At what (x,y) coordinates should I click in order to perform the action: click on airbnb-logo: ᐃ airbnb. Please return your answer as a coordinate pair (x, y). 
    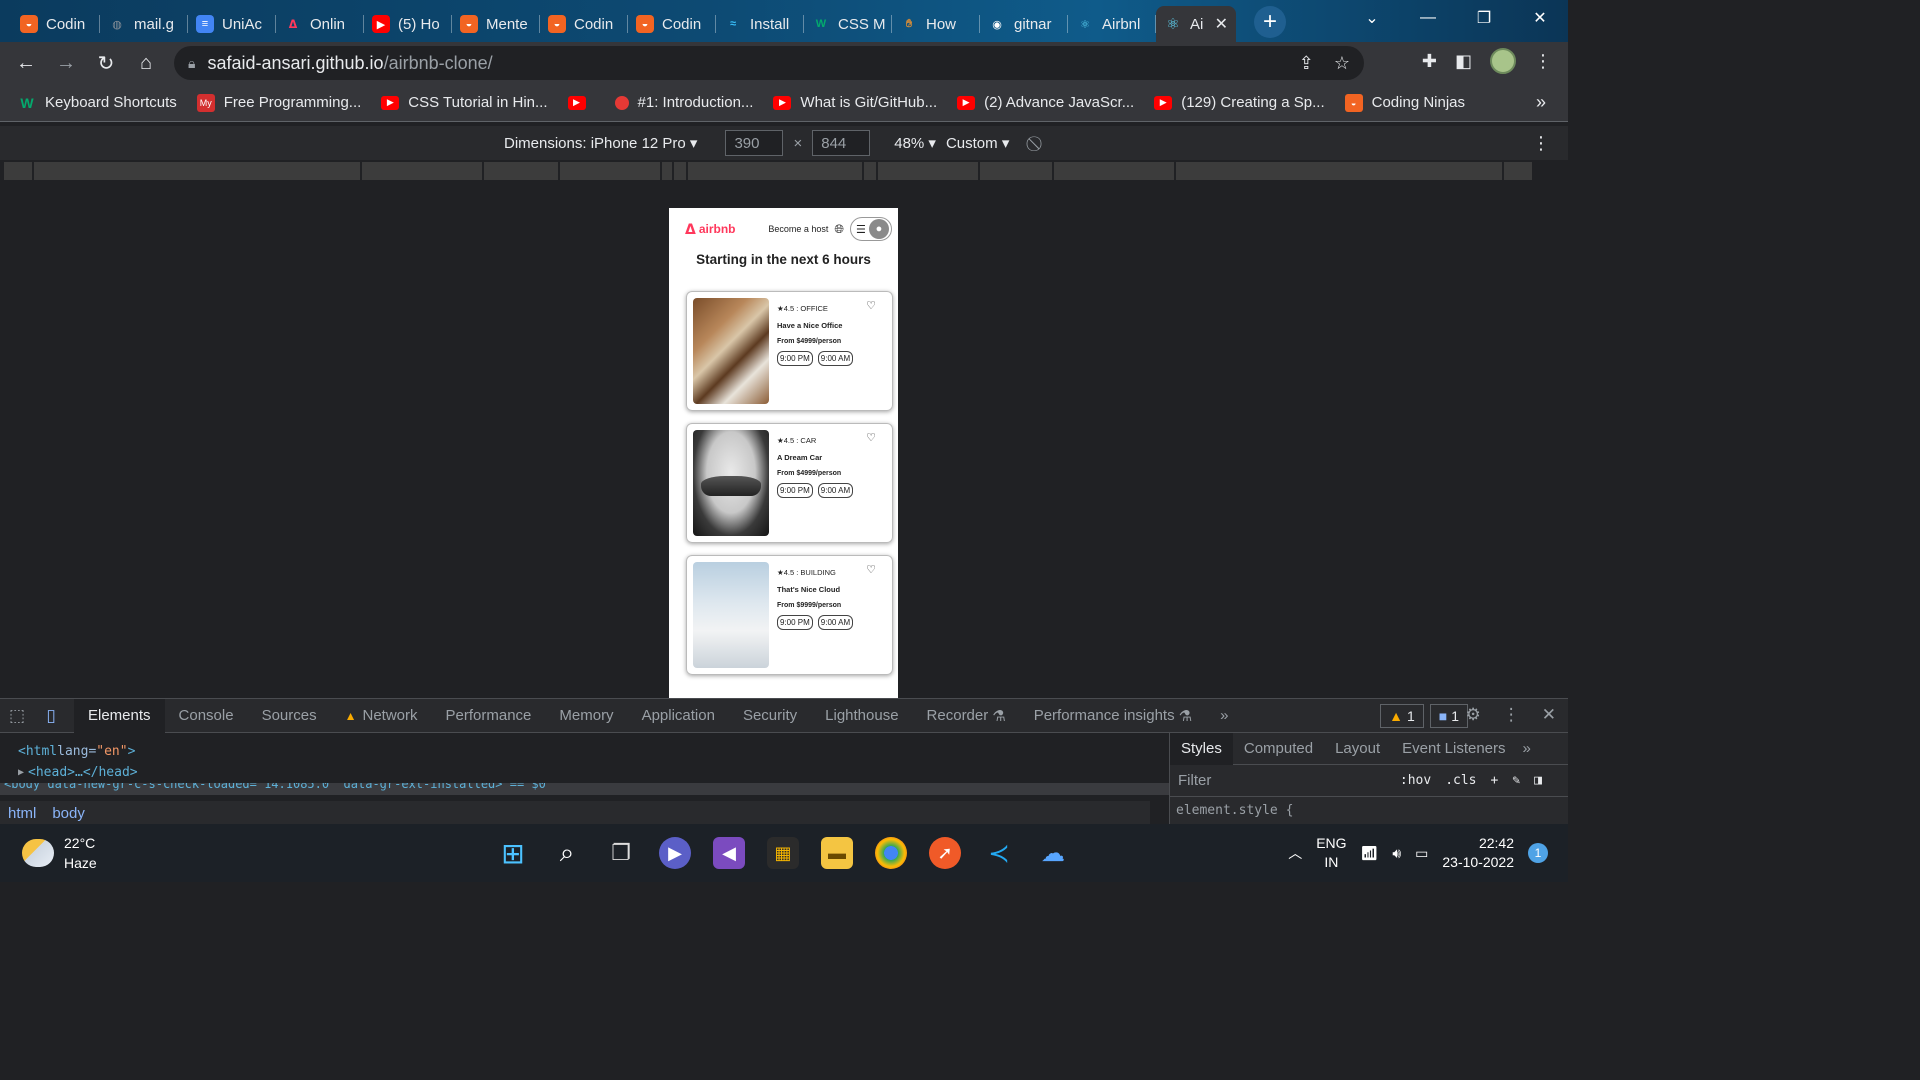
    Looking at the image, I should click on (710, 229).